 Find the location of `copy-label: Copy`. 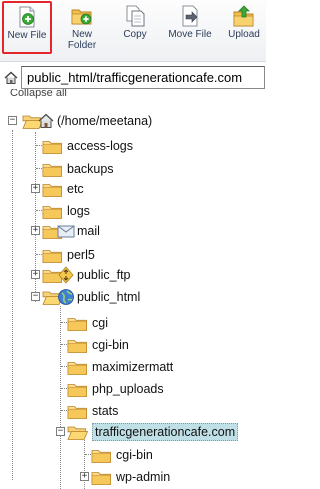

copy-label: Copy is located at coordinates (135, 34).